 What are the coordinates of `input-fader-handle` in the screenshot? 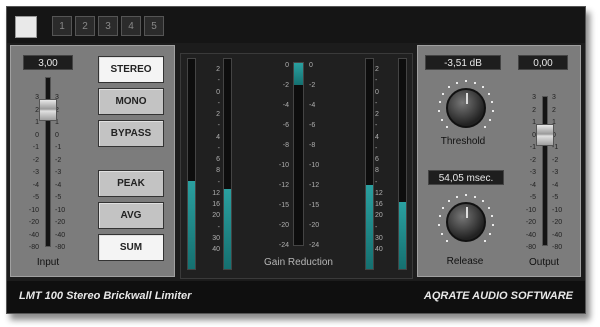 It's located at (48, 110).